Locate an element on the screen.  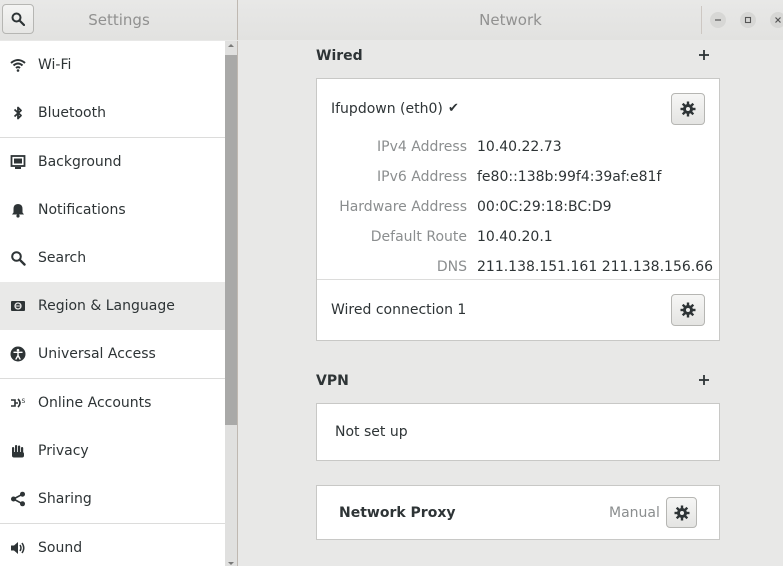
default-route-label: Default Route is located at coordinates (418, 237).